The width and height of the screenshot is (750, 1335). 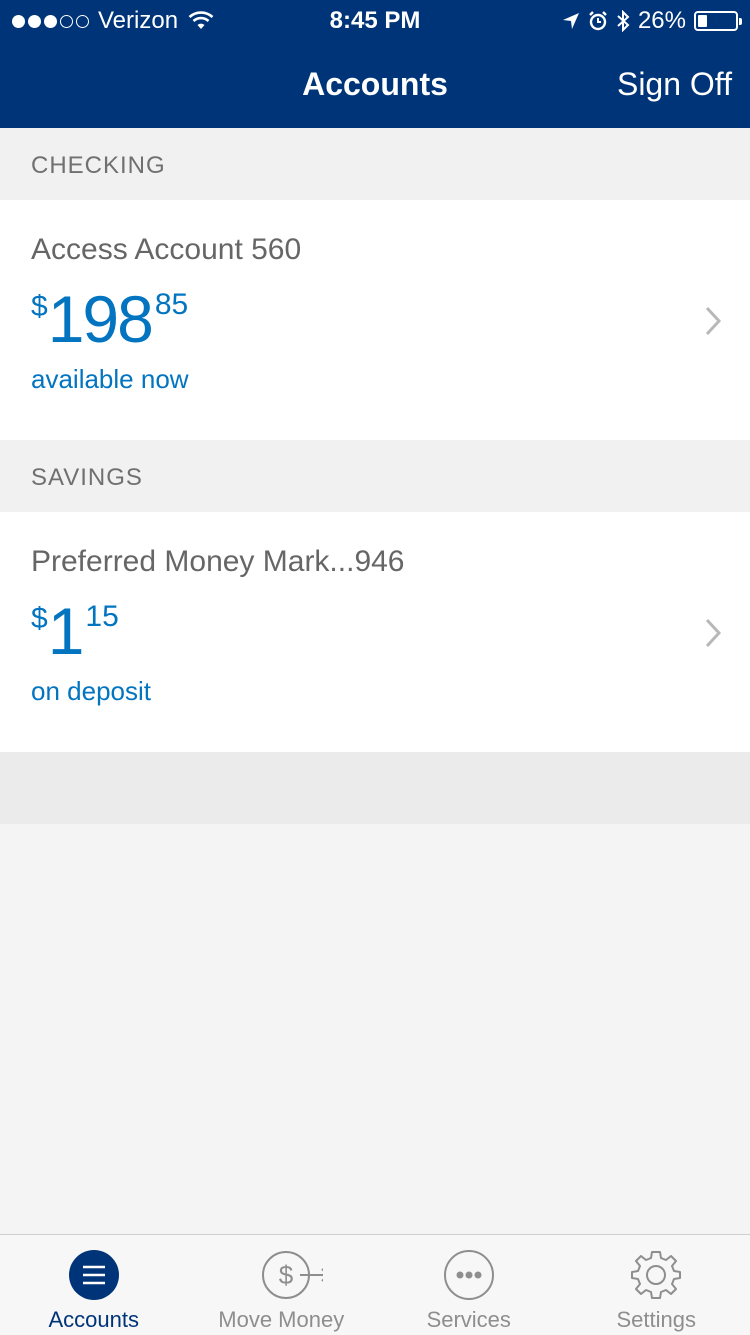 I want to click on sign-off-button: Sign Off, so click(x=674, y=84).